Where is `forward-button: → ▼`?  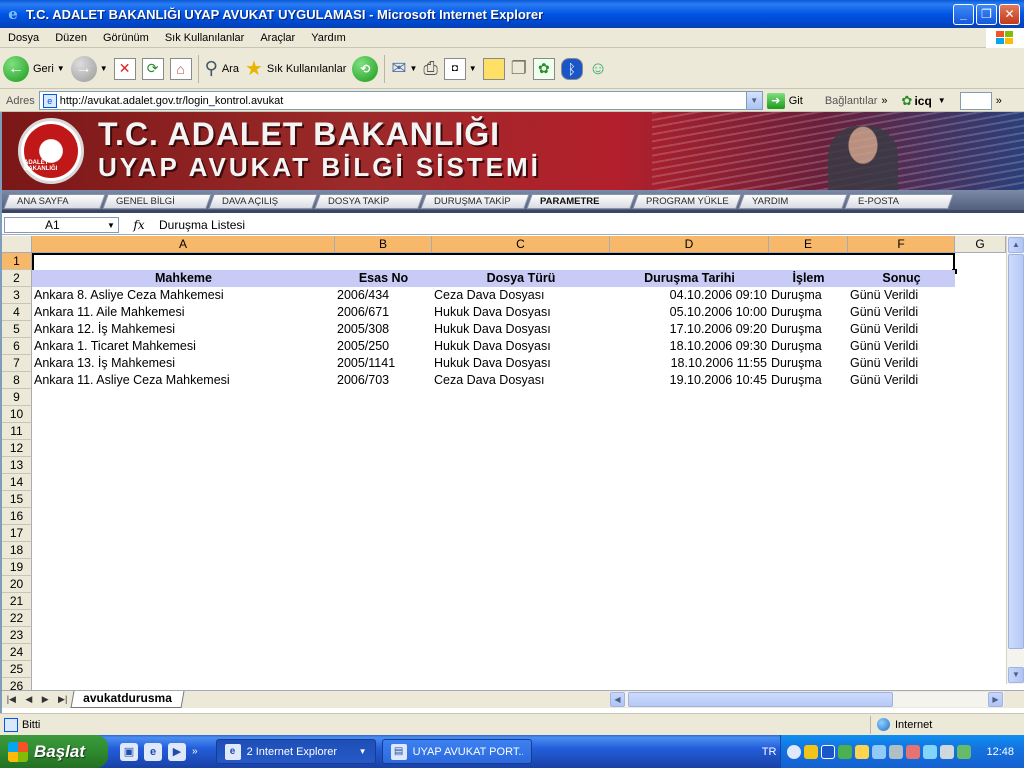 forward-button: → ▼ is located at coordinates (89, 69).